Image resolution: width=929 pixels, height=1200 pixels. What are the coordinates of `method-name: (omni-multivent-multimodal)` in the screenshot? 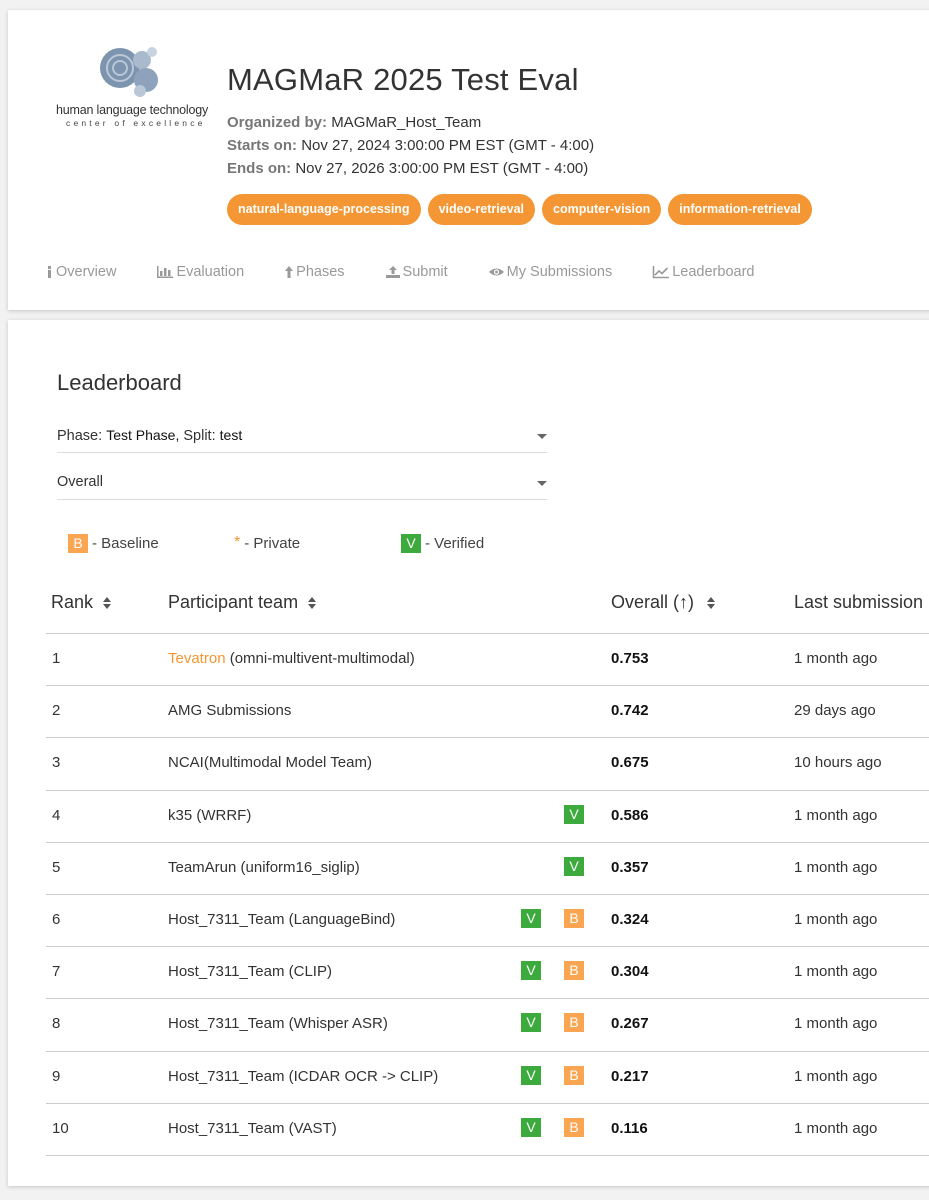 It's located at (320, 658).